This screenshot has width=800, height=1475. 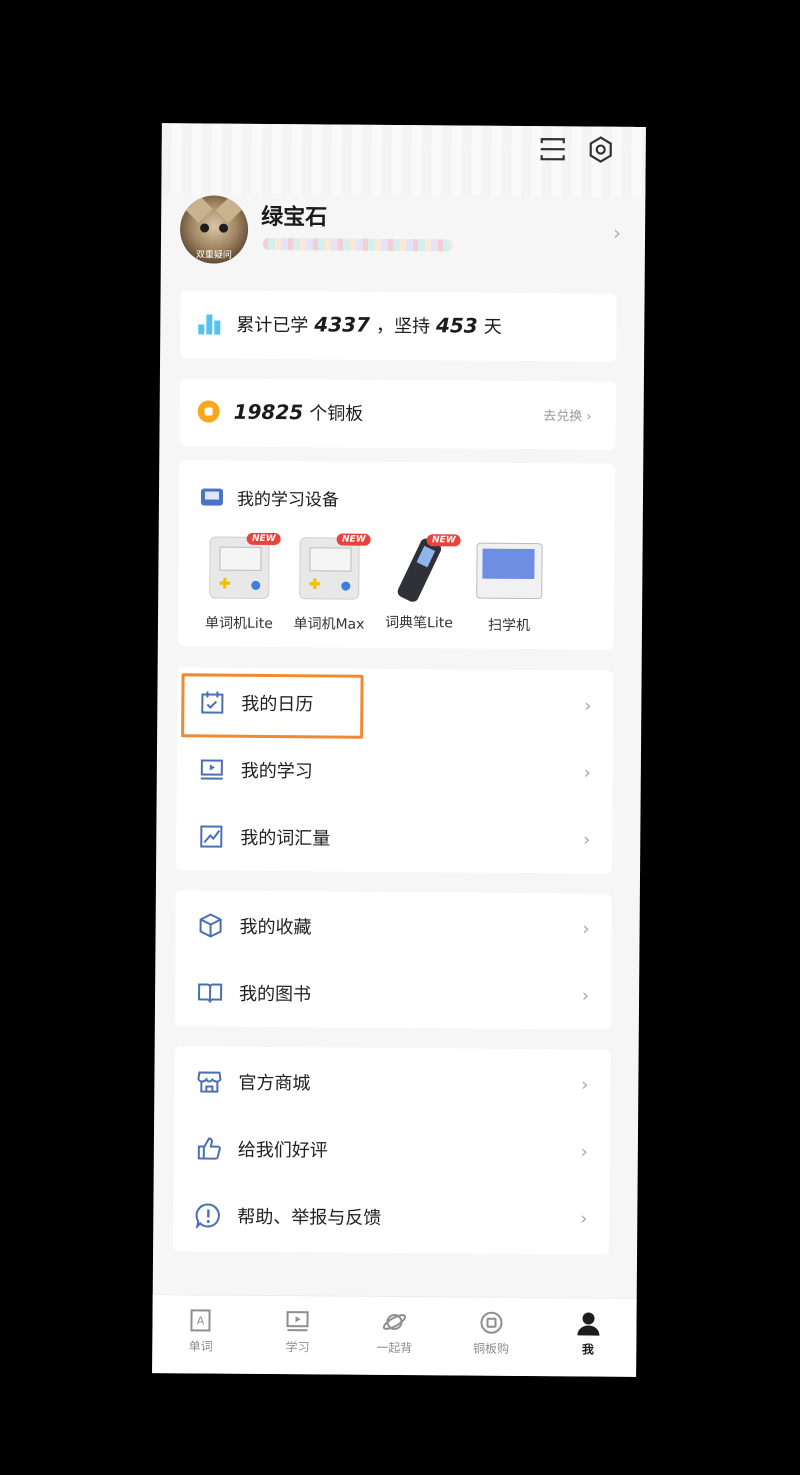 I want to click on user-name: 绿宝石, so click(x=294, y=217).